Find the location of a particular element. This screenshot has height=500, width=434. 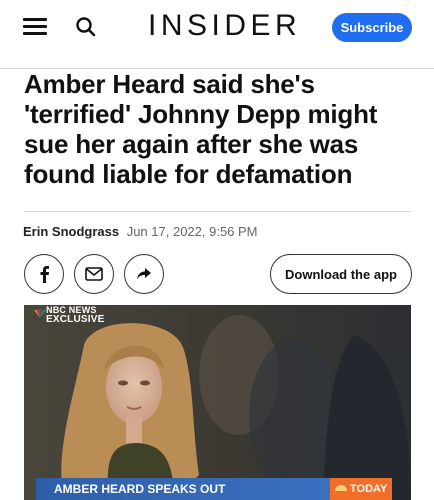

email-icon is located at coordinates (94, 274).